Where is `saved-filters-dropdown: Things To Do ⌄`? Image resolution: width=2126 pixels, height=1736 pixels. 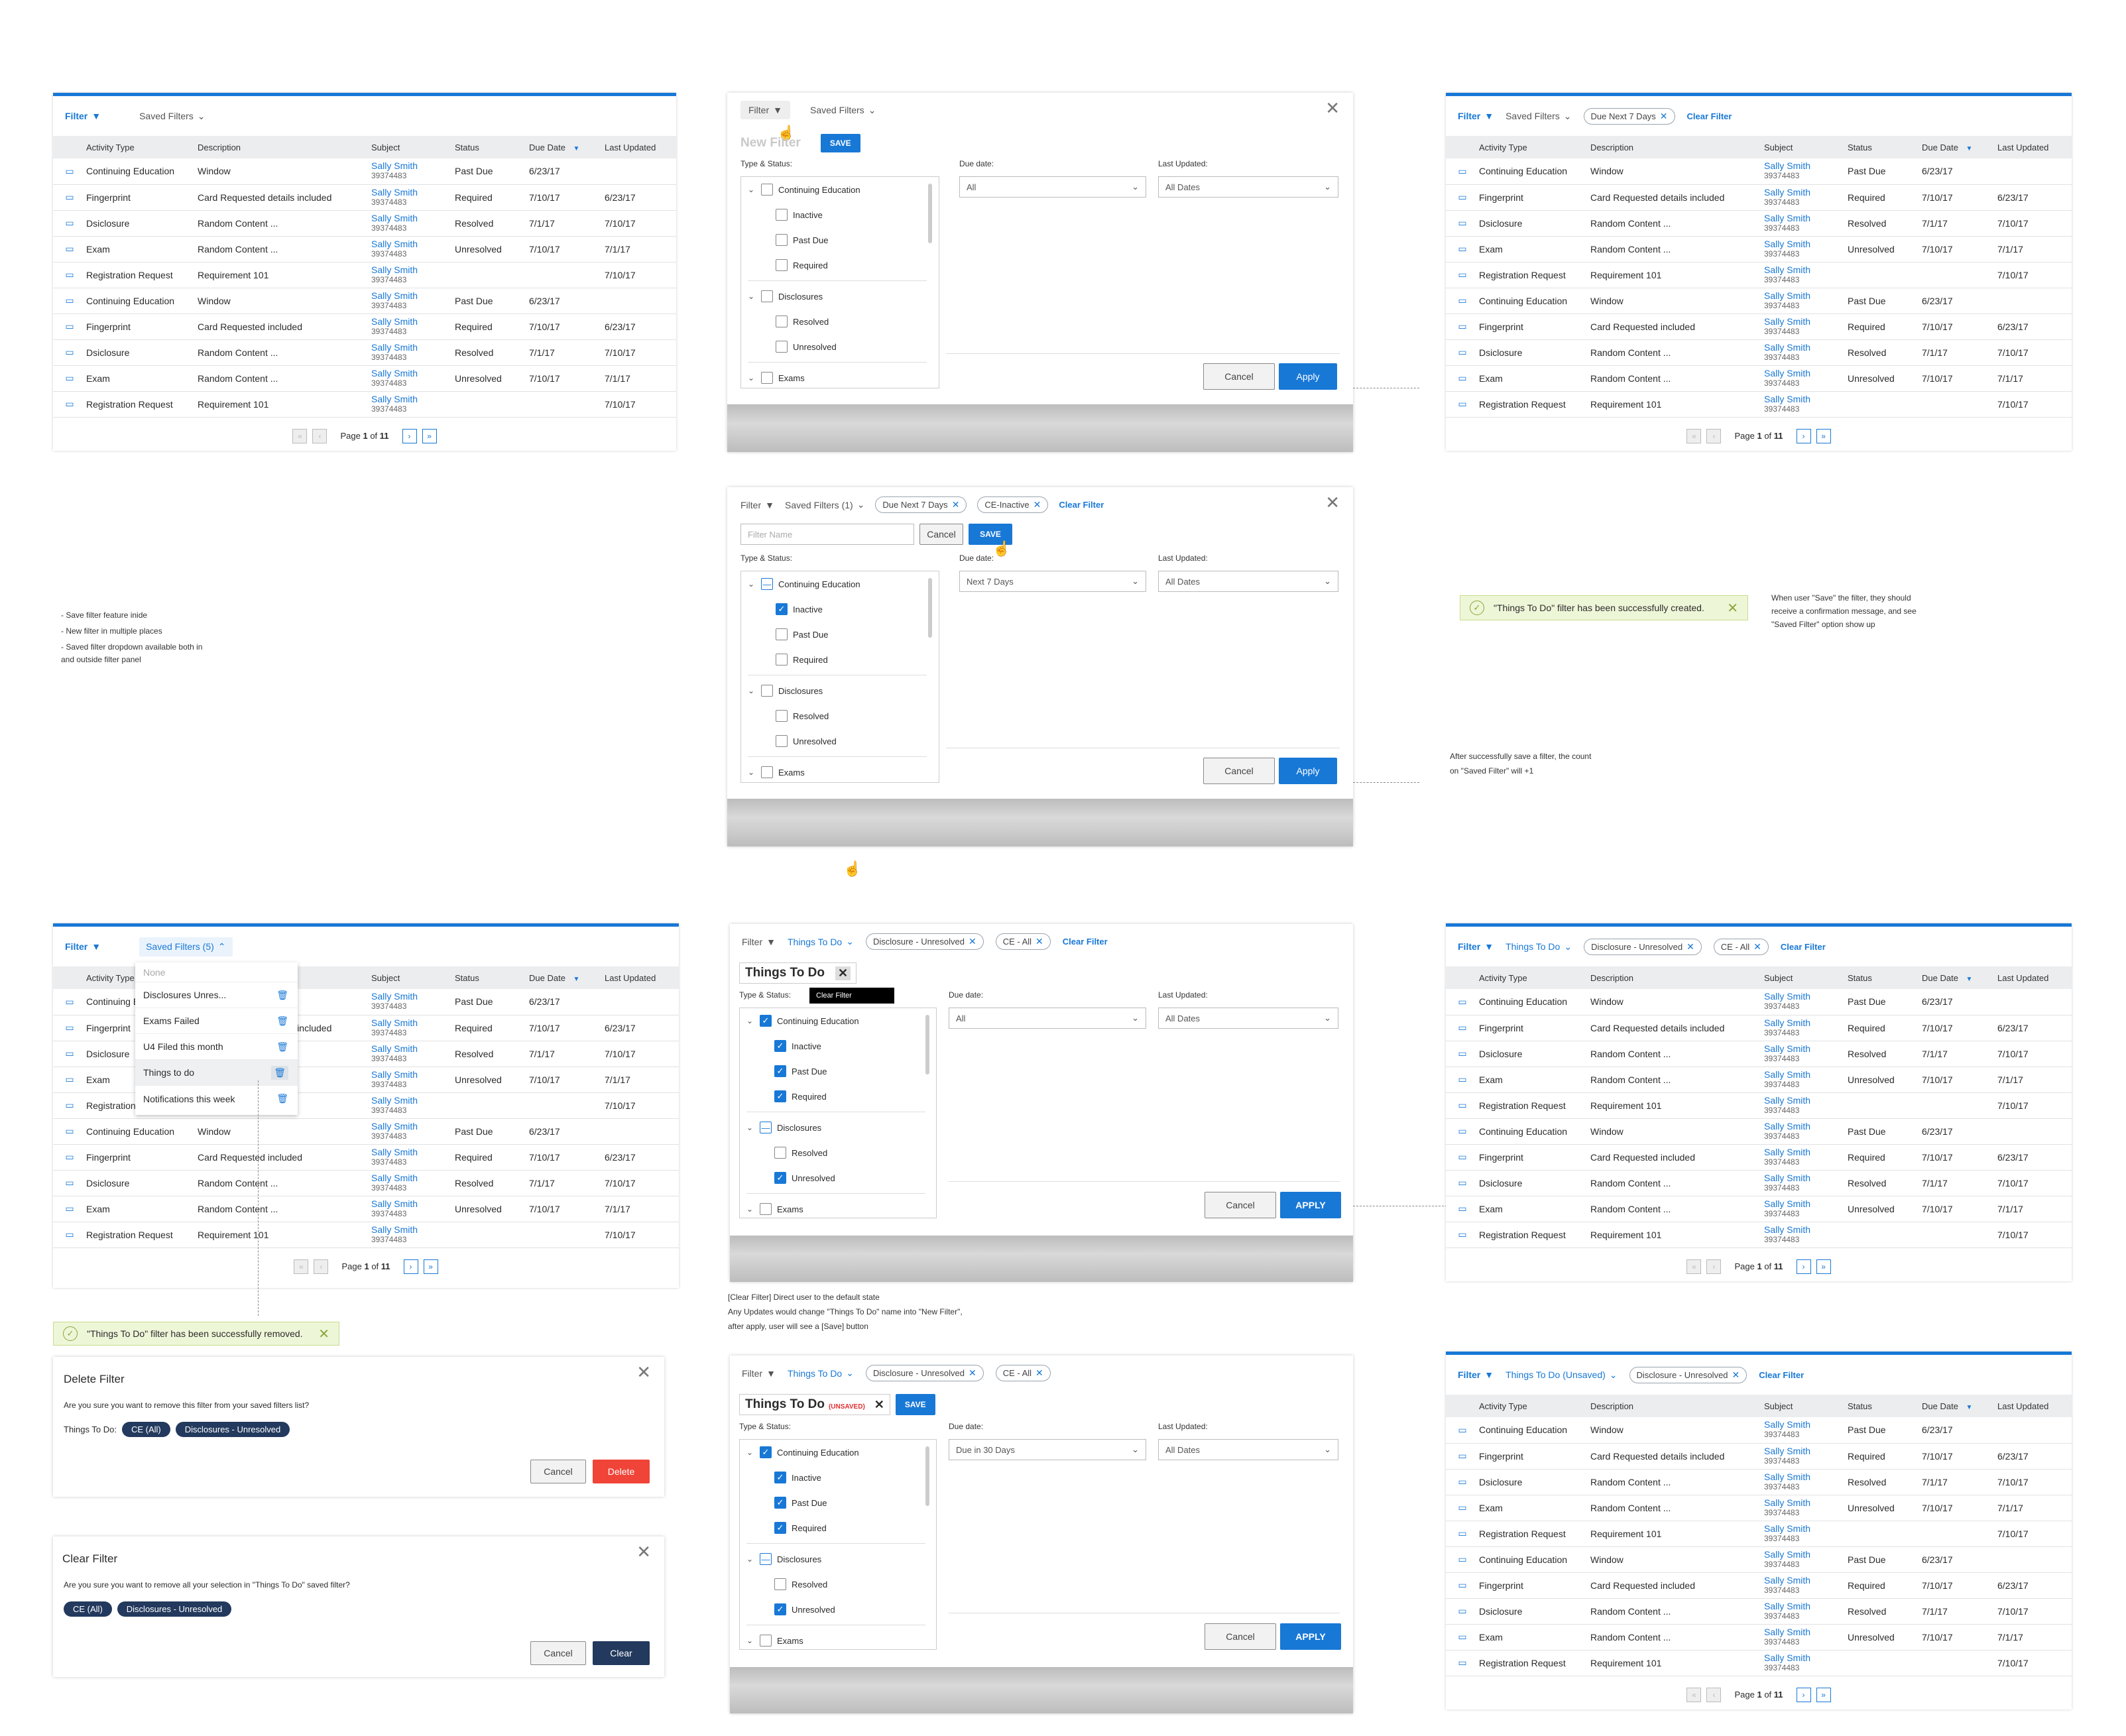 saved-filters-dropdown: Things To Do ⌄ is located at coordinates (821, 941).